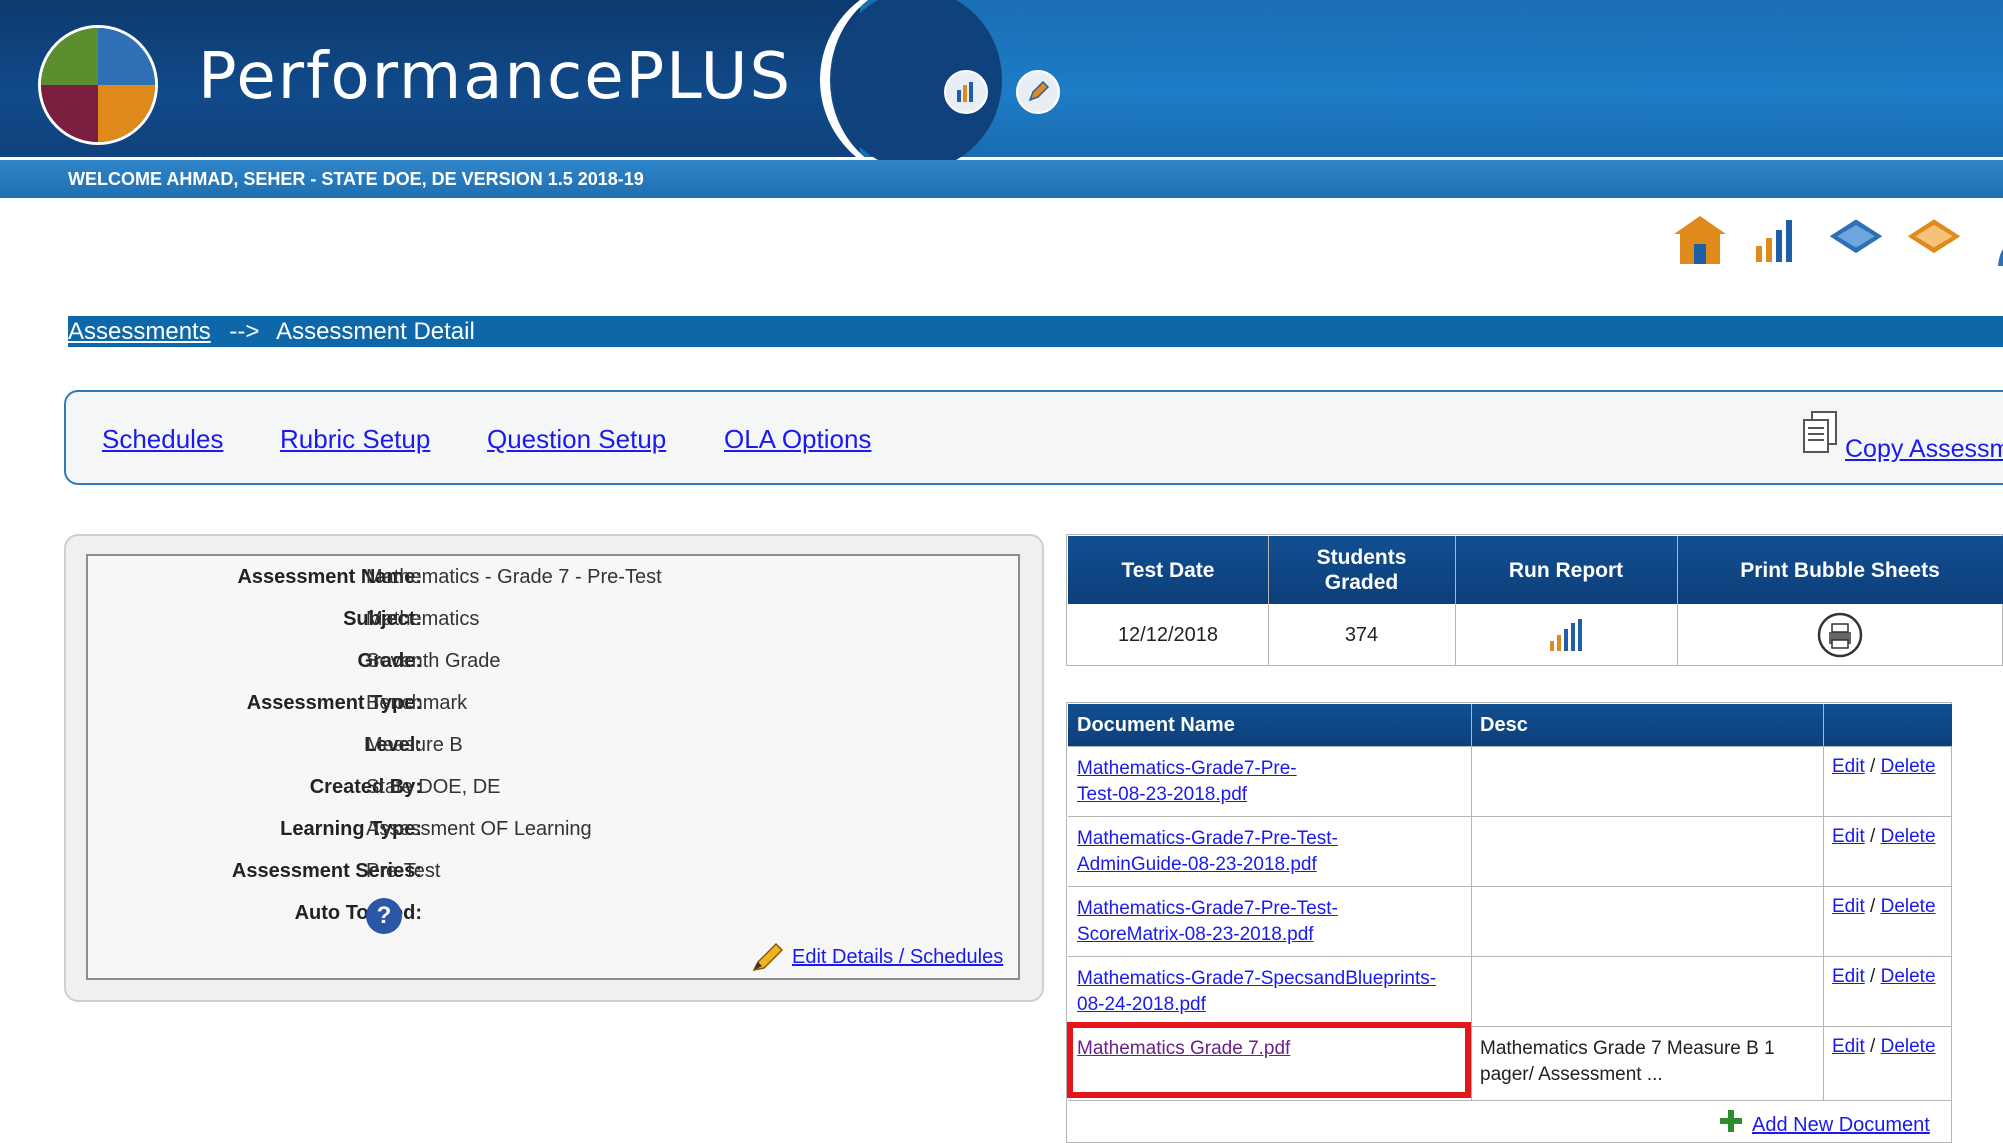 The width and height of the screenshot is (2003, 1143). I want to click on detail-created-by: Created By: State DOE, DE, so click(366, 791).